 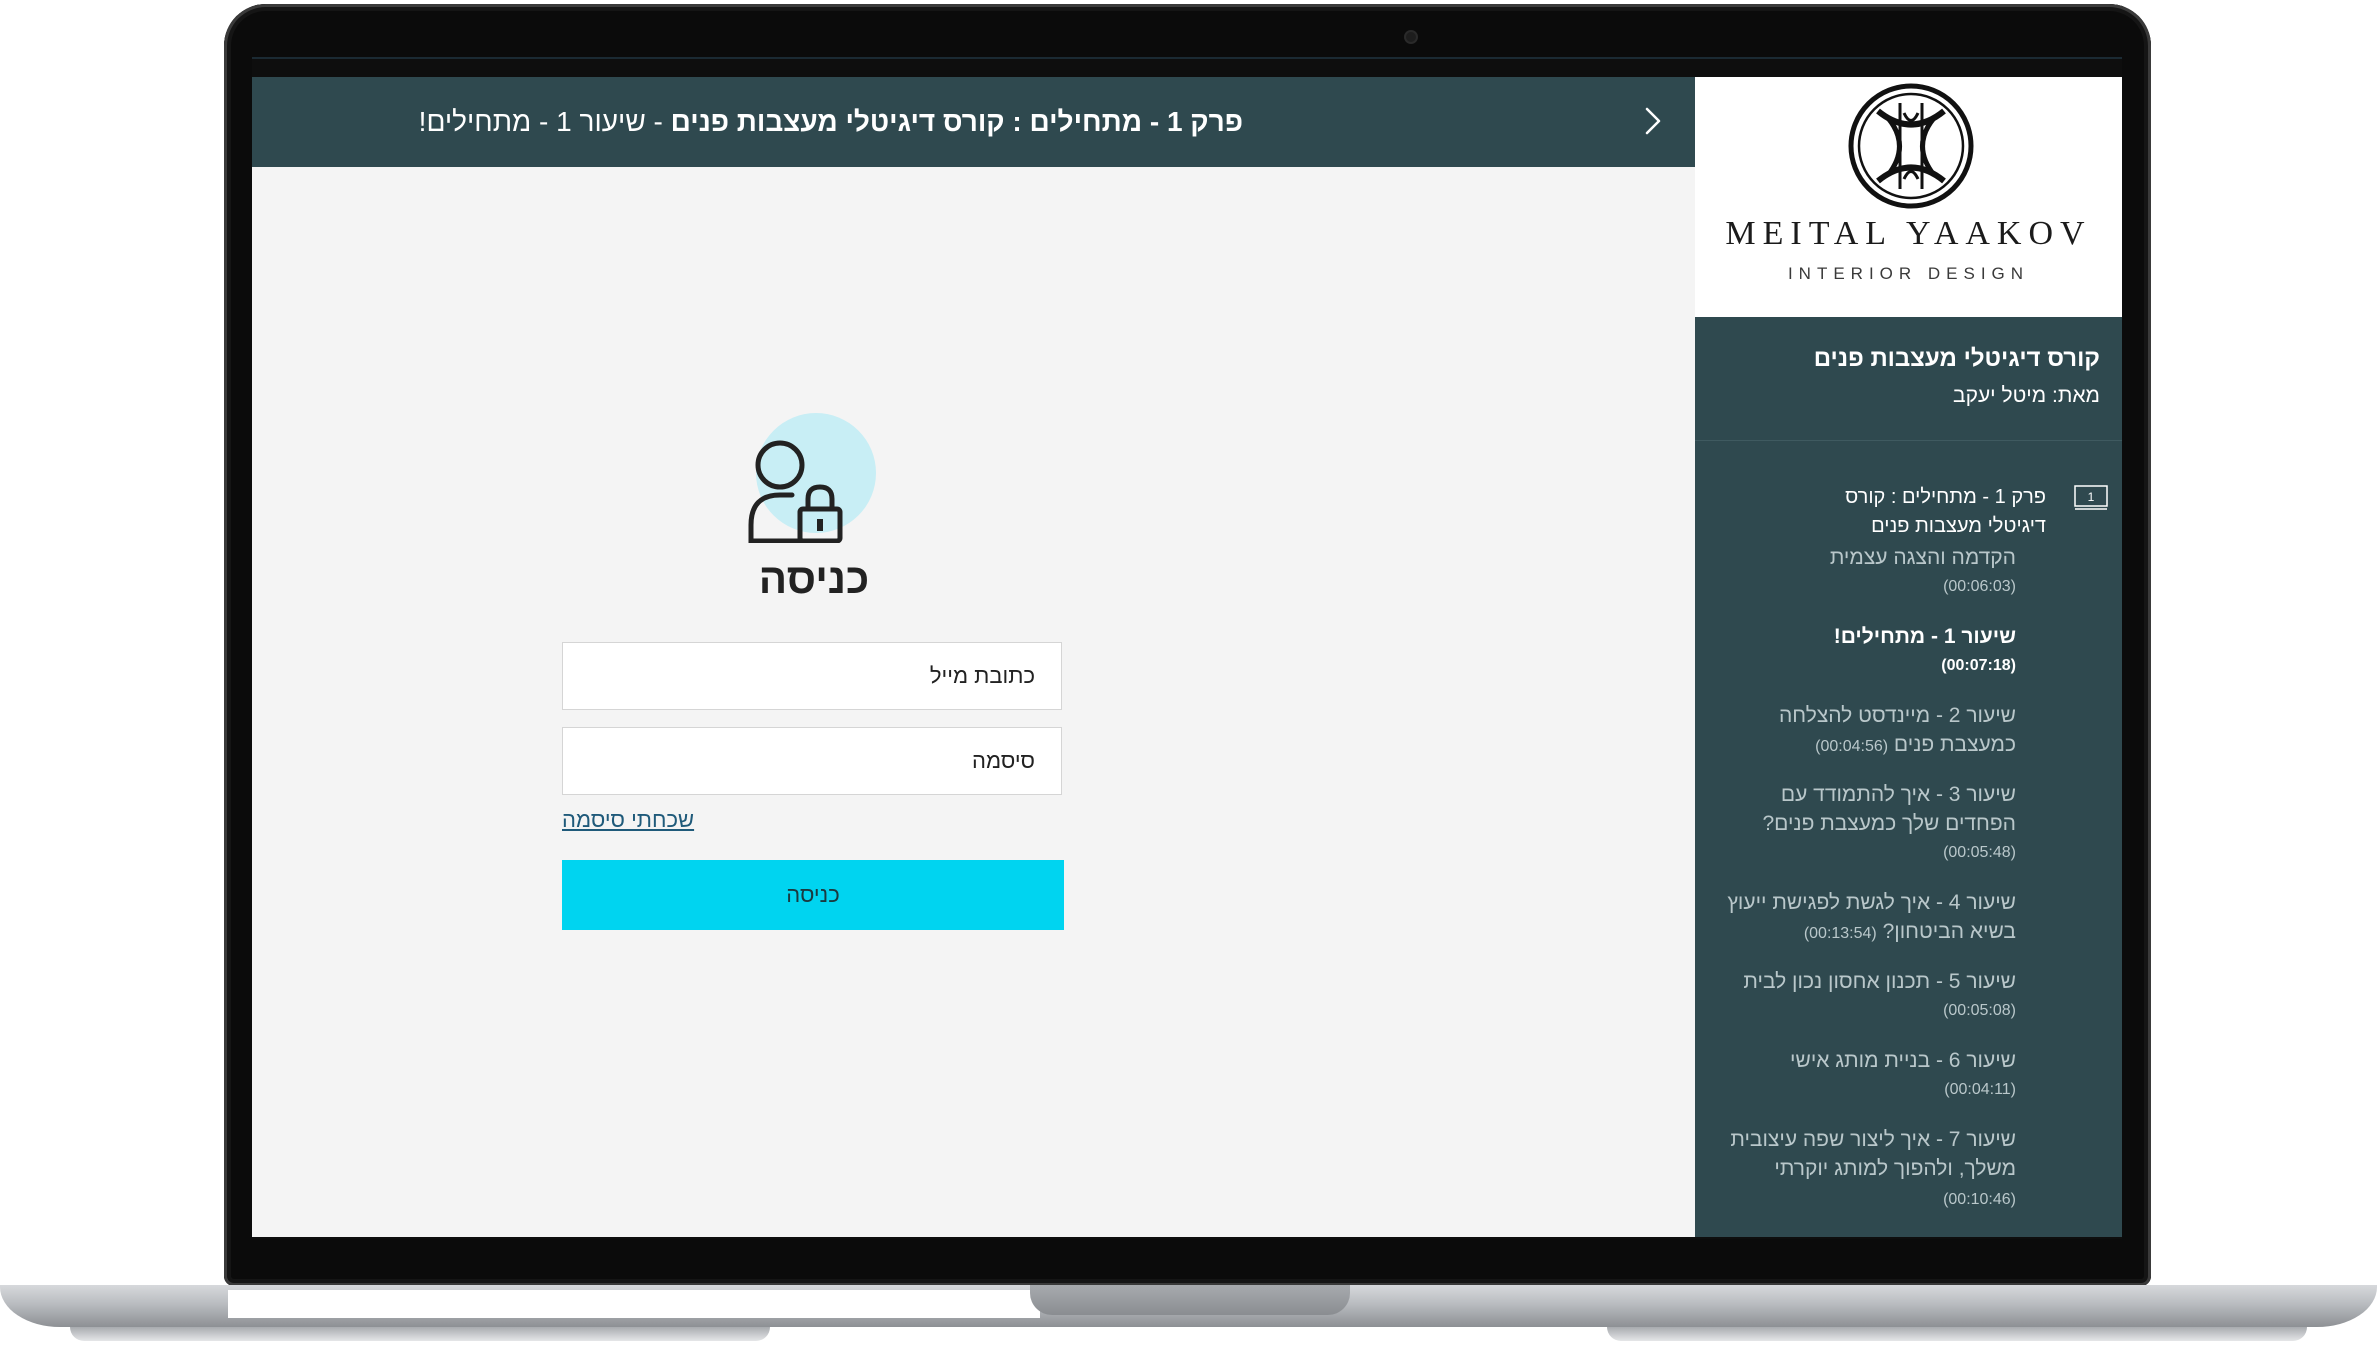 I want to click on lesson-duration: (00:04:11), so click(x=1980, y=1089).